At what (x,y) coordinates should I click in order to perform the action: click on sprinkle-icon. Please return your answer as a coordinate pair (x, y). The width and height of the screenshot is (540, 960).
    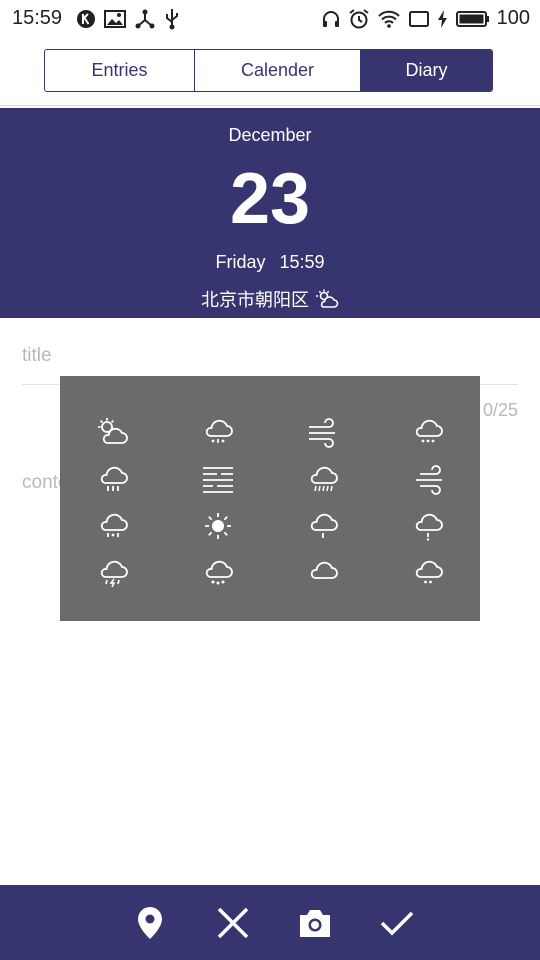
    Looking at the image, I should click on (427, 572).